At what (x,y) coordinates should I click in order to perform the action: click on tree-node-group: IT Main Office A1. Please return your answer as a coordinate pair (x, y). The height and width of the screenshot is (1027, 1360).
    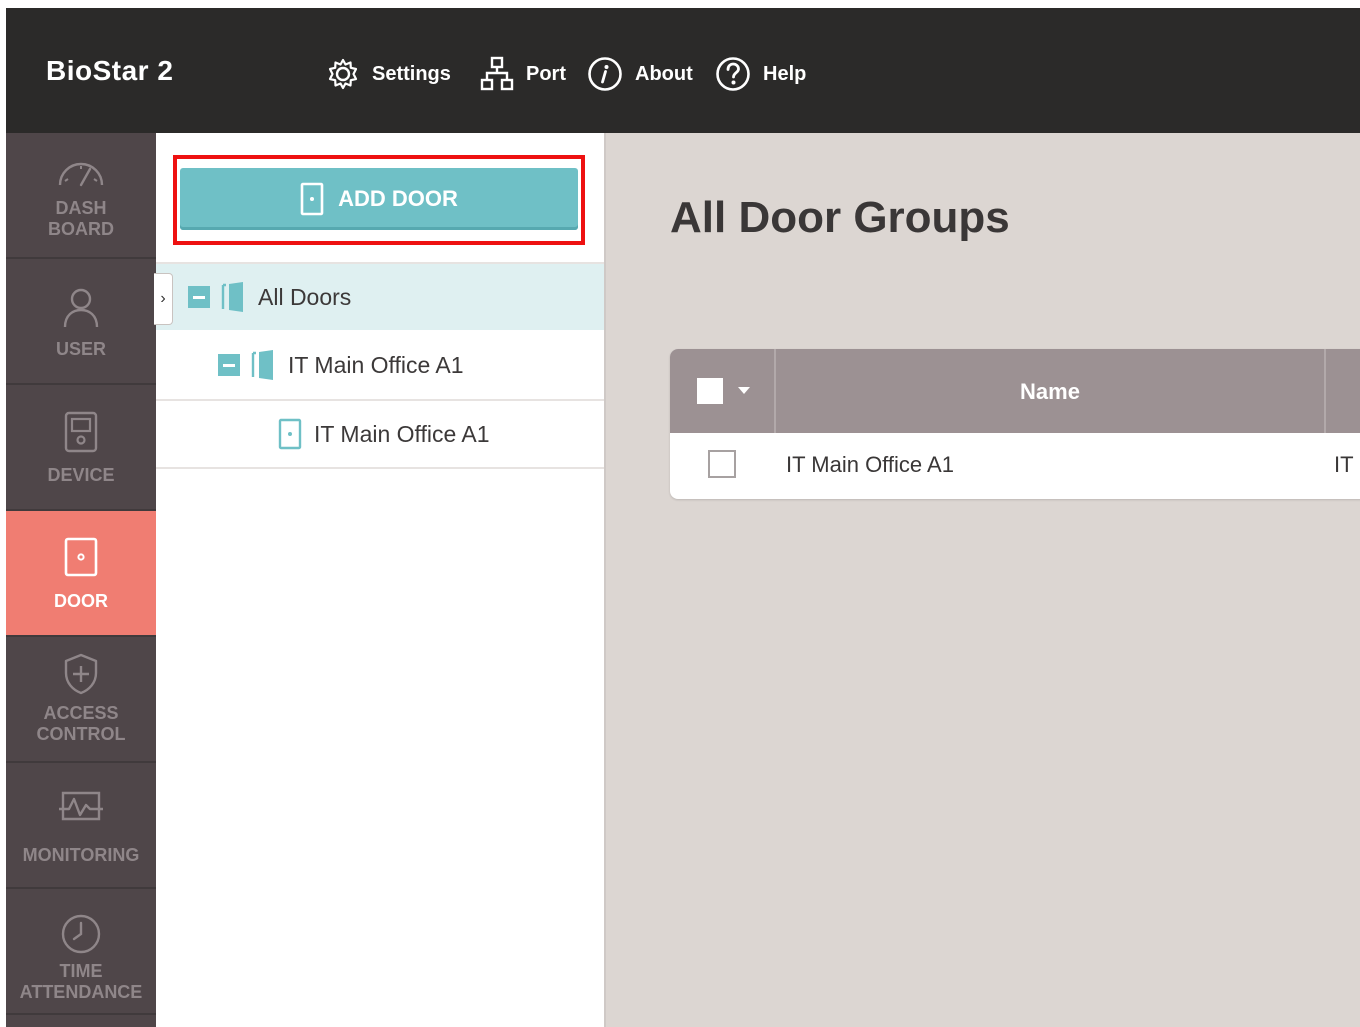
    Looking at the image, I should click on (380, 365).